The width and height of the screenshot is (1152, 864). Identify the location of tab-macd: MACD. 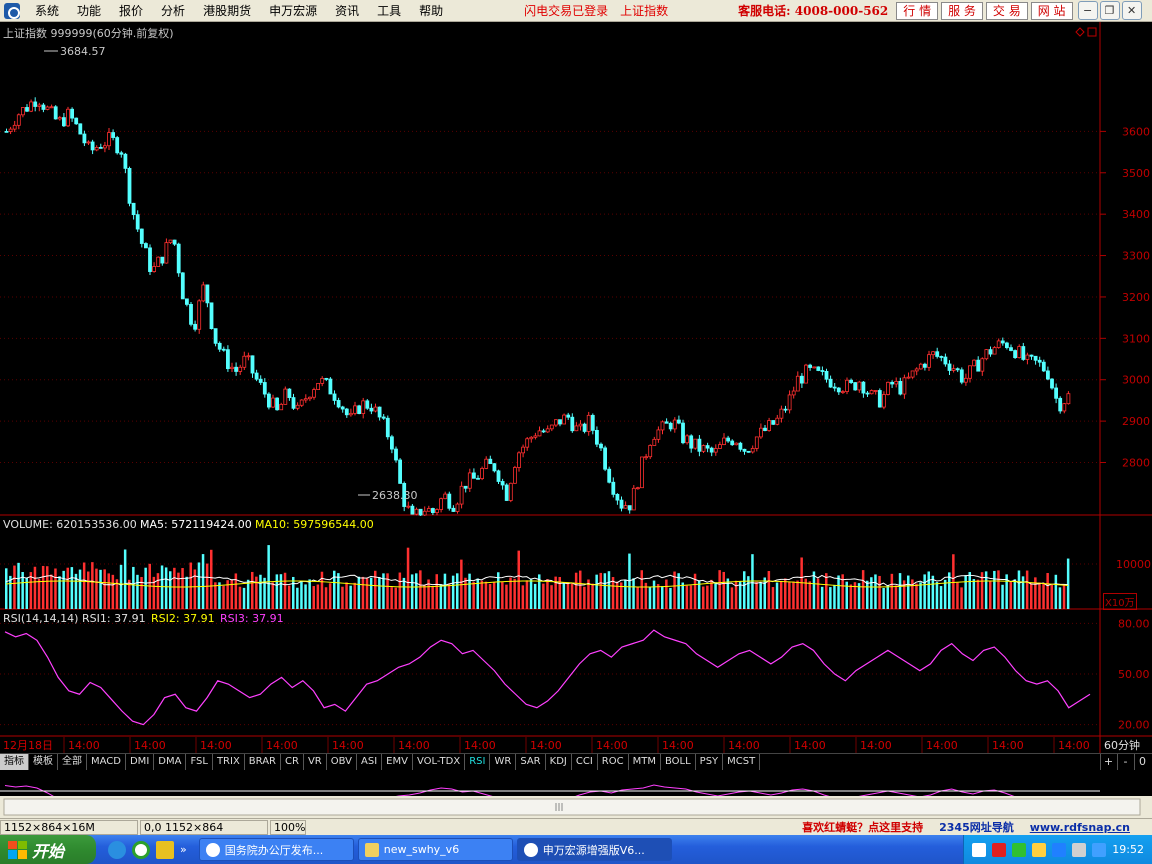
(106, 762).